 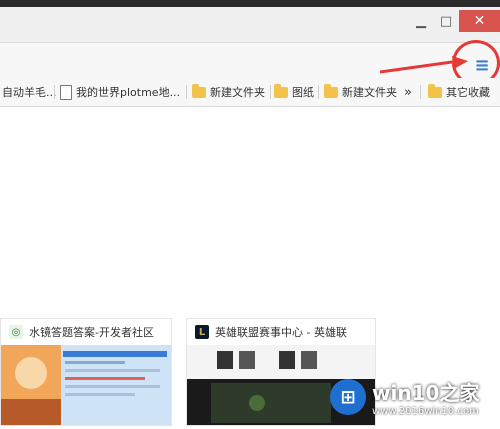 What do you see at coordinates (421, 21) in the screenshot?
I see `minimize-button: ▁` at bounding box center [421, 21].